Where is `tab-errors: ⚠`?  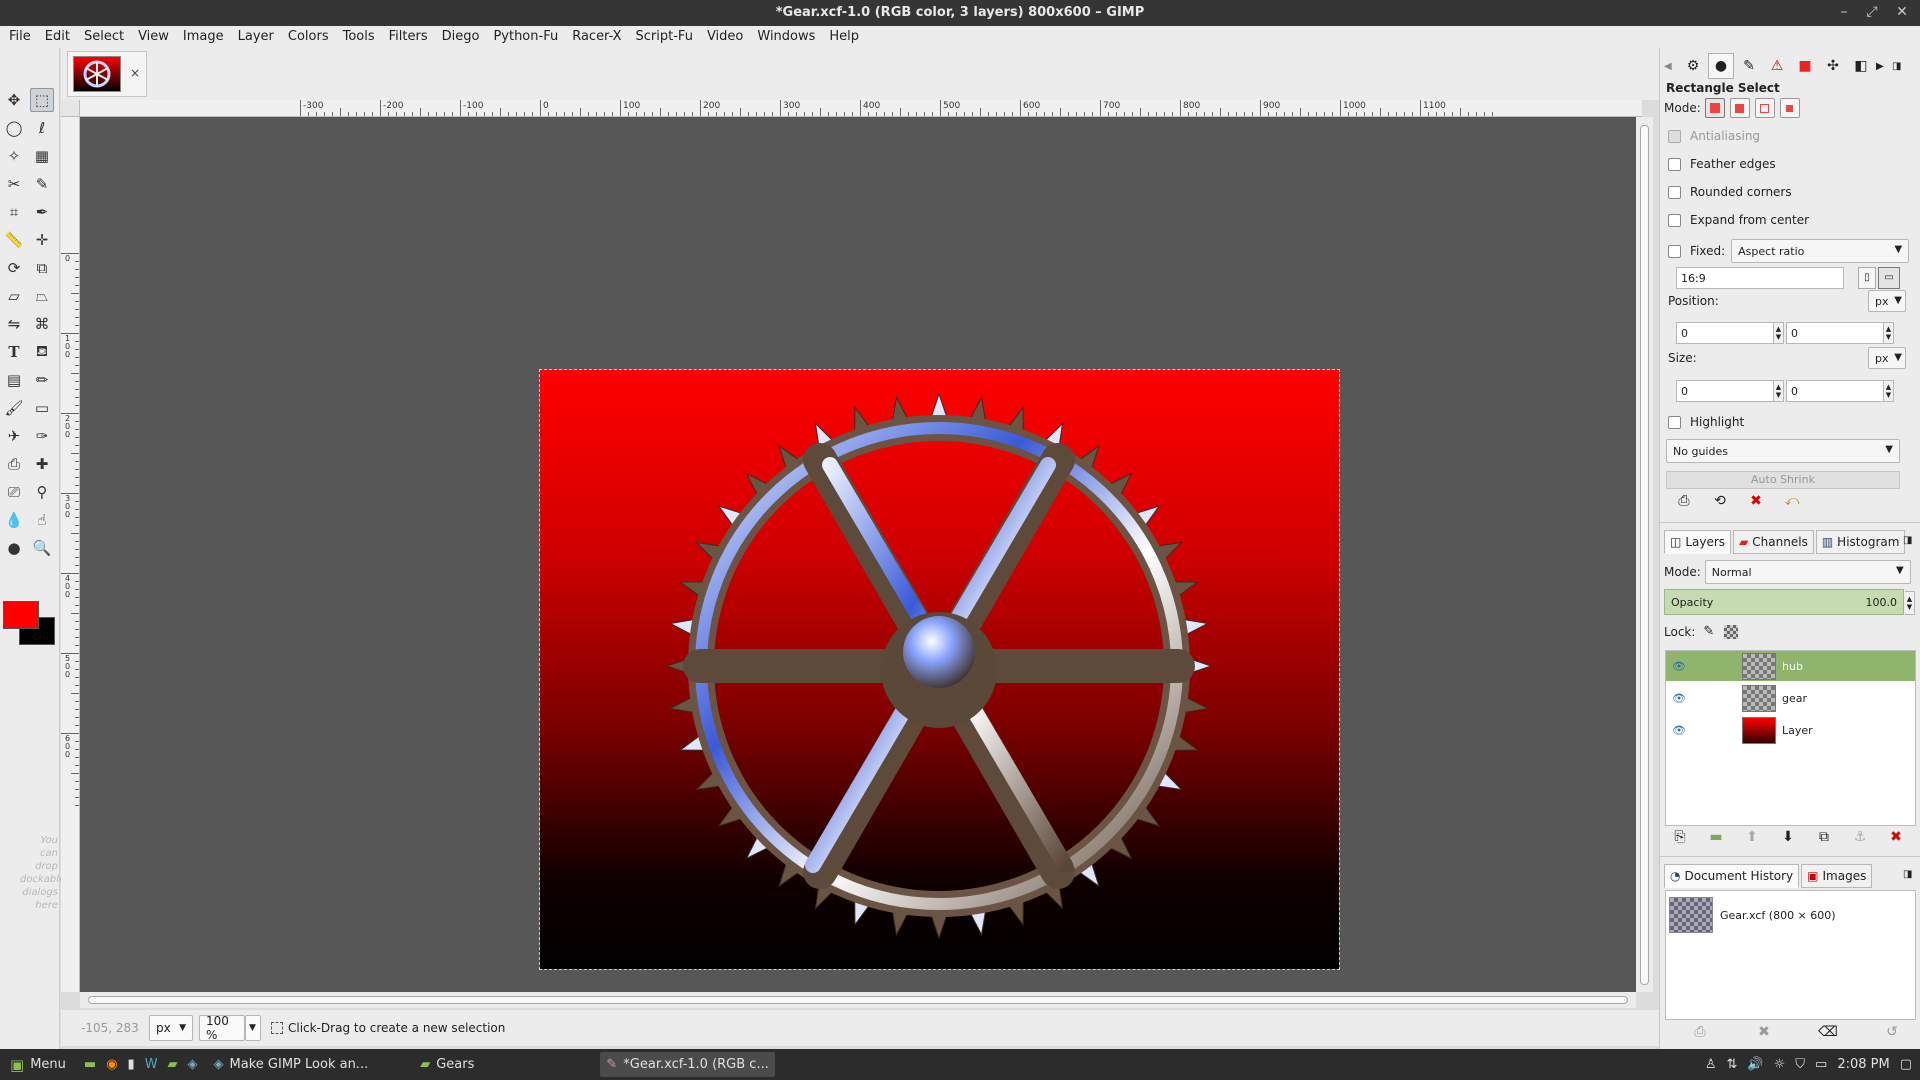 tab-errors: ⚠ is located at coordinates (1777, 66).